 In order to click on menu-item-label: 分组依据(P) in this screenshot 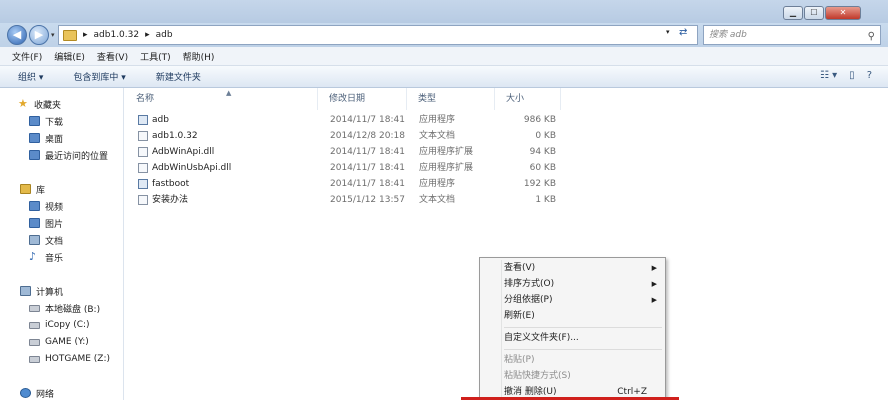, I will do `click(528, 300)`.